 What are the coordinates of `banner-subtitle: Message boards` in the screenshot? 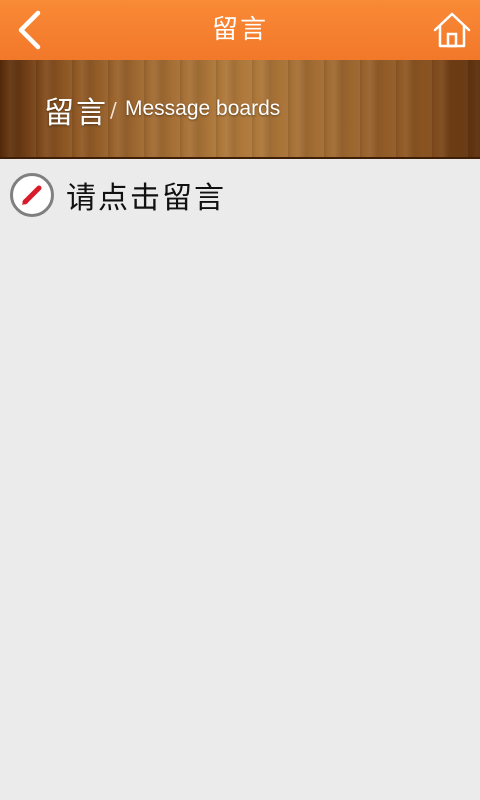 It's located at (203, 108).